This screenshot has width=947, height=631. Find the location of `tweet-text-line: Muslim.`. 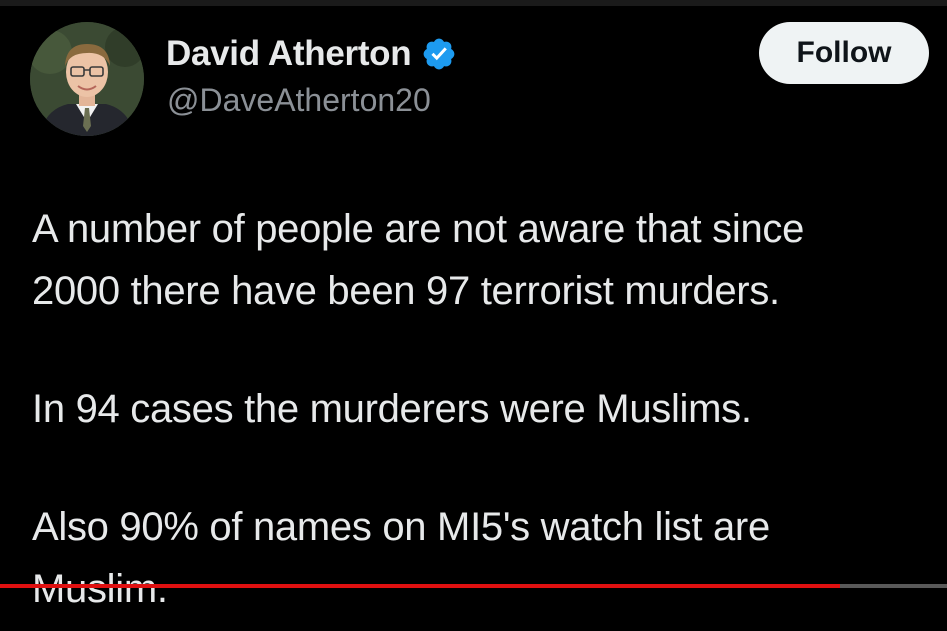

tweet-text-line: Muslim. is located at coordinates (100, 589).